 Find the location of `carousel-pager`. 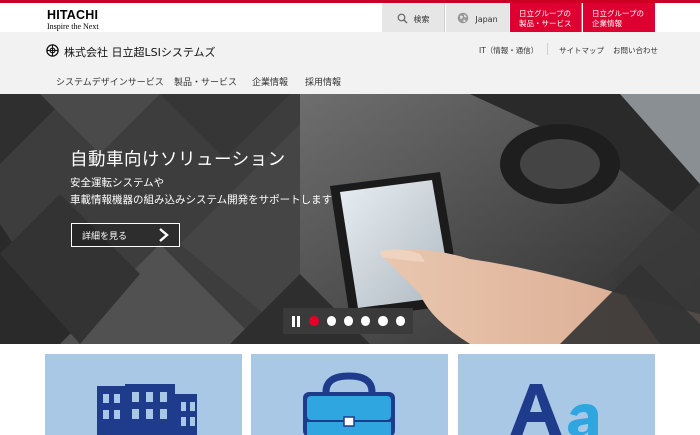

carousel-pager is located at coordinates (348, 321).